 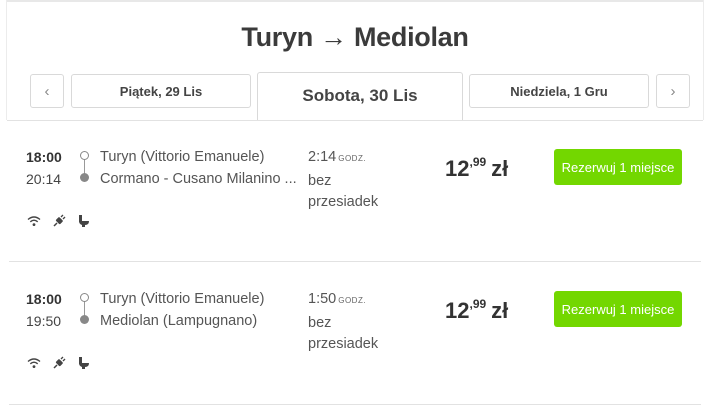 I want to click on chevron-right-icon: ›, so click(x=673, y=91).